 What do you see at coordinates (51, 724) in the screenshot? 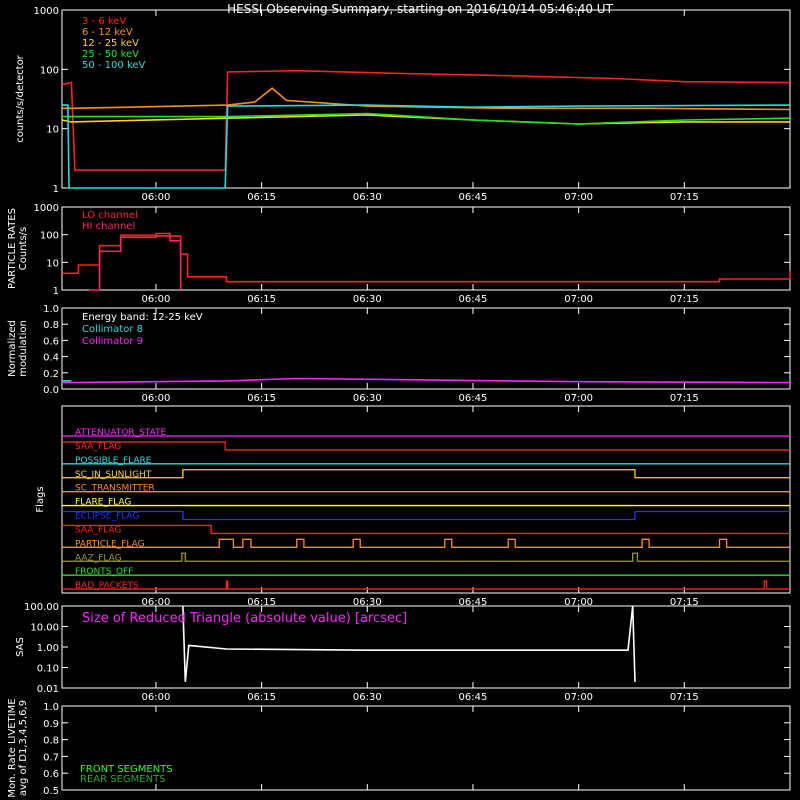
I see `y-tick-label: 0.9` at bounding box center [51, 724].